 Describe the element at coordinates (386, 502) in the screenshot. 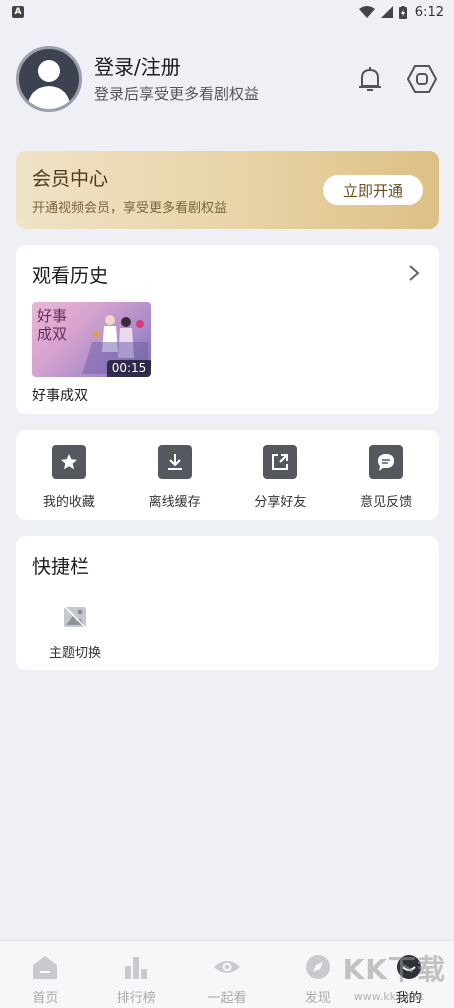

I see `feedback-label: 意见反馈` at that location.